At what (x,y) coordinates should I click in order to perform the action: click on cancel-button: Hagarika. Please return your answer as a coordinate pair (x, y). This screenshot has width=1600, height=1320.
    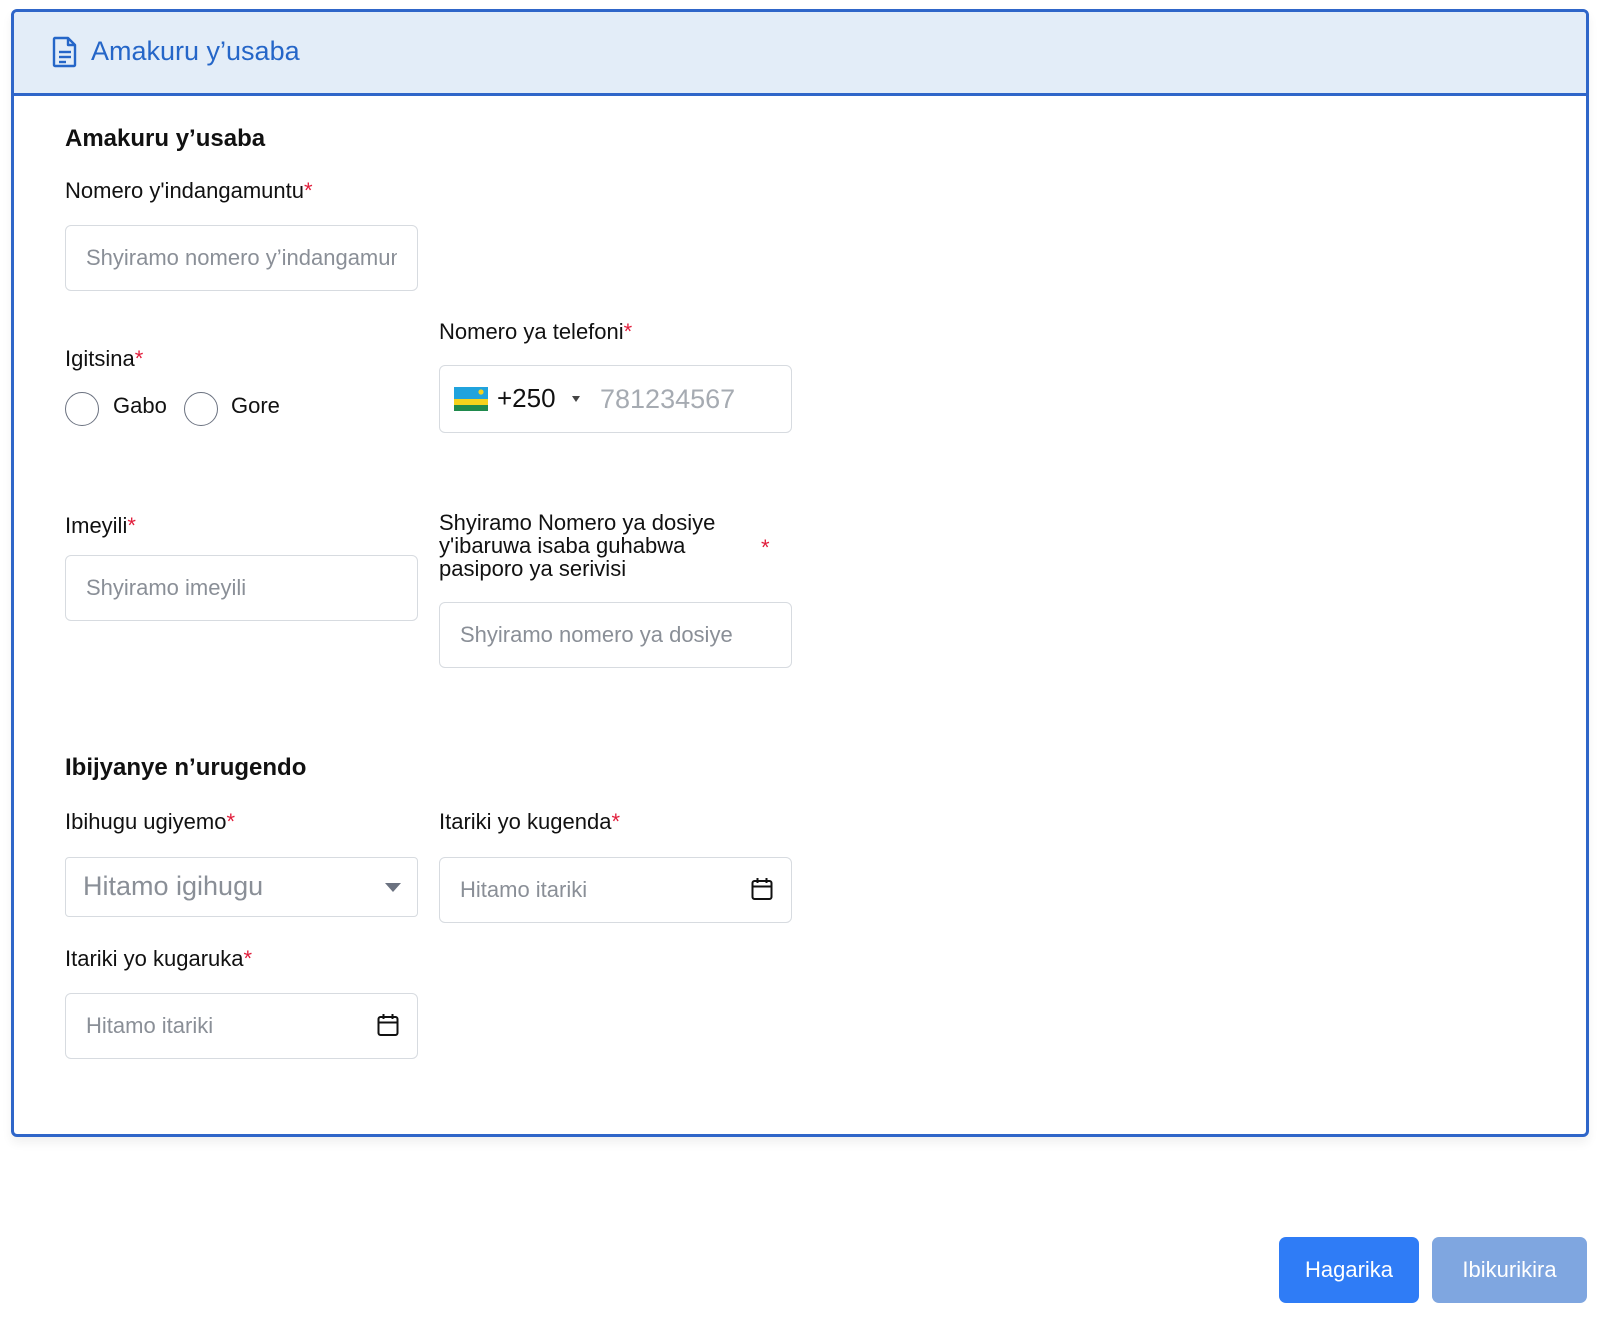
    Looking at the image, I should click on (1349, 1270).